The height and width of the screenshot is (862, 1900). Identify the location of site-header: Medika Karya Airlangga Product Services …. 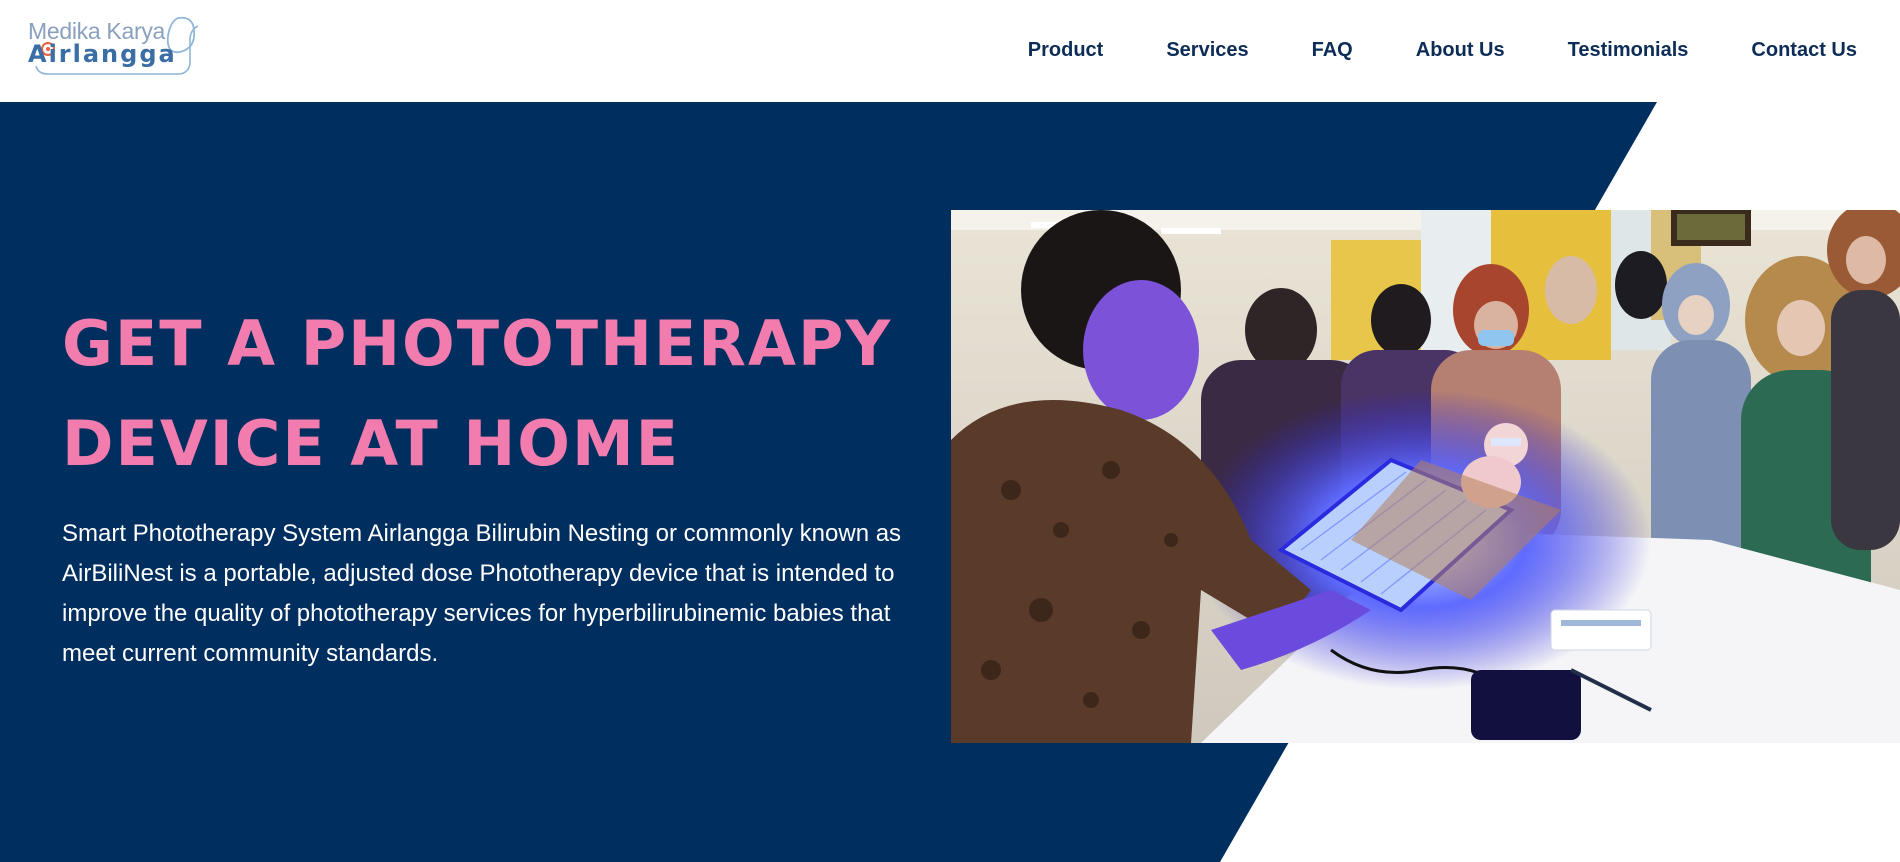
(950, 51).